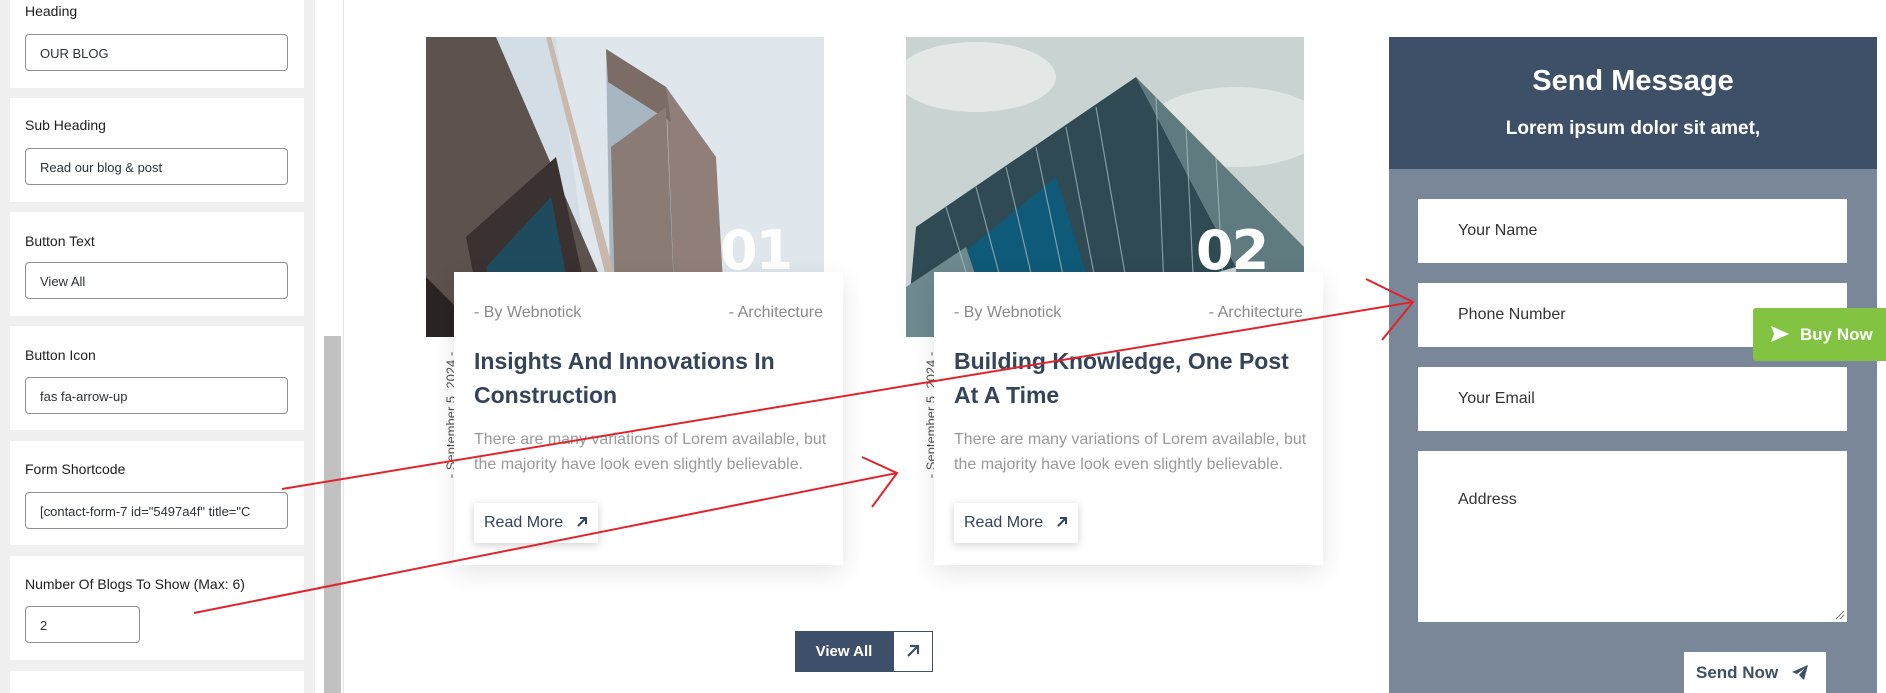  What do you see at coordinates (343, 346) in the screenshot?
I see `panel-divider` at bounding box center [343, 346].